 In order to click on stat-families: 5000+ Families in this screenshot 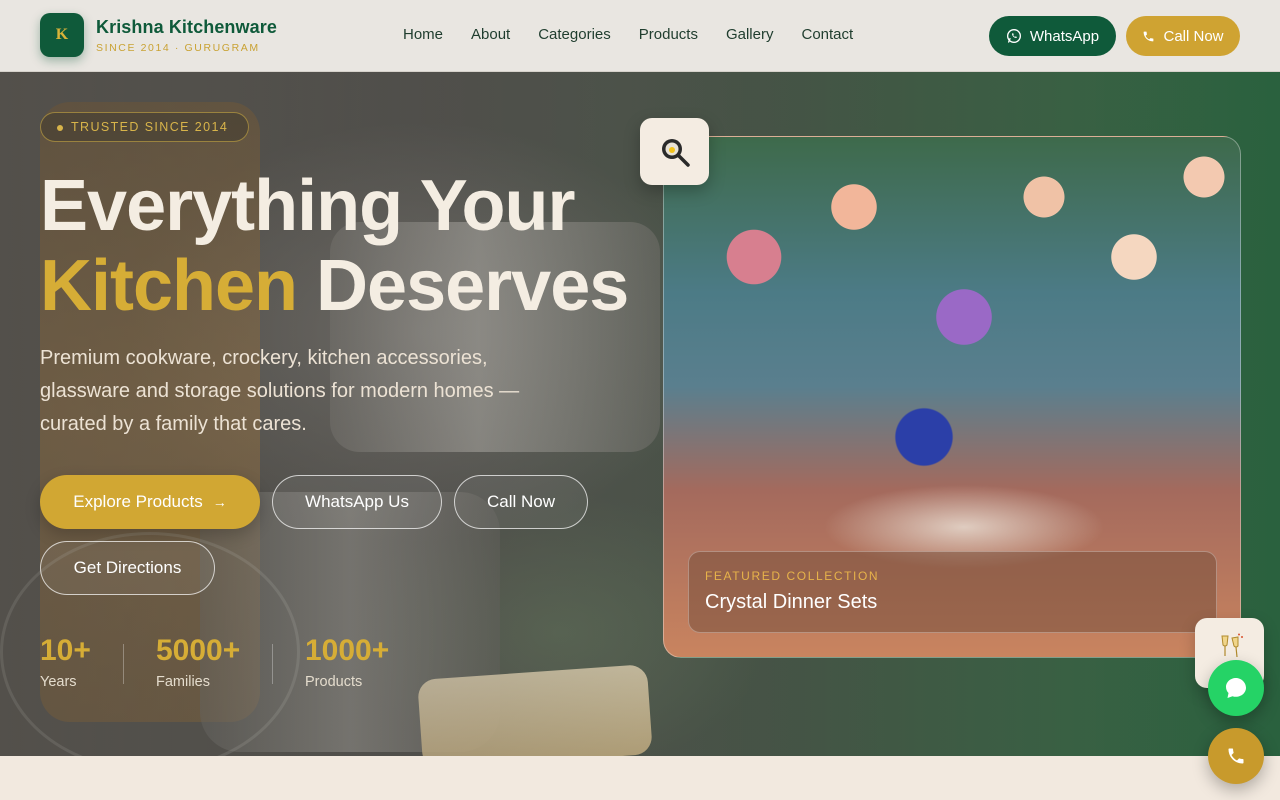, I will do `click(198, 662)`.